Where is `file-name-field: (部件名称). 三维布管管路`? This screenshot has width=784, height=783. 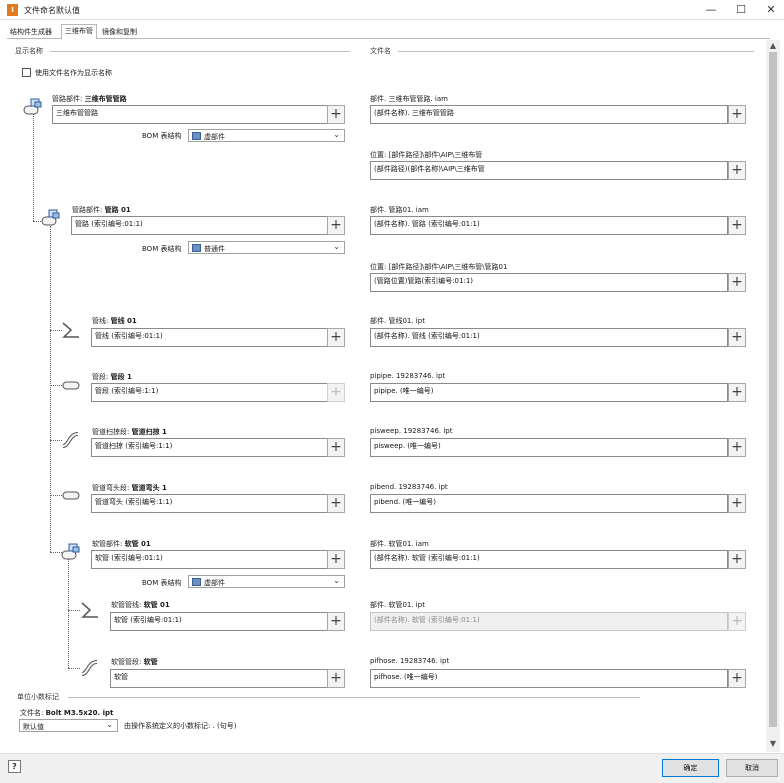
file-name-field: (部件名称). 三维布管管路 is located at coordinates (549, 114).